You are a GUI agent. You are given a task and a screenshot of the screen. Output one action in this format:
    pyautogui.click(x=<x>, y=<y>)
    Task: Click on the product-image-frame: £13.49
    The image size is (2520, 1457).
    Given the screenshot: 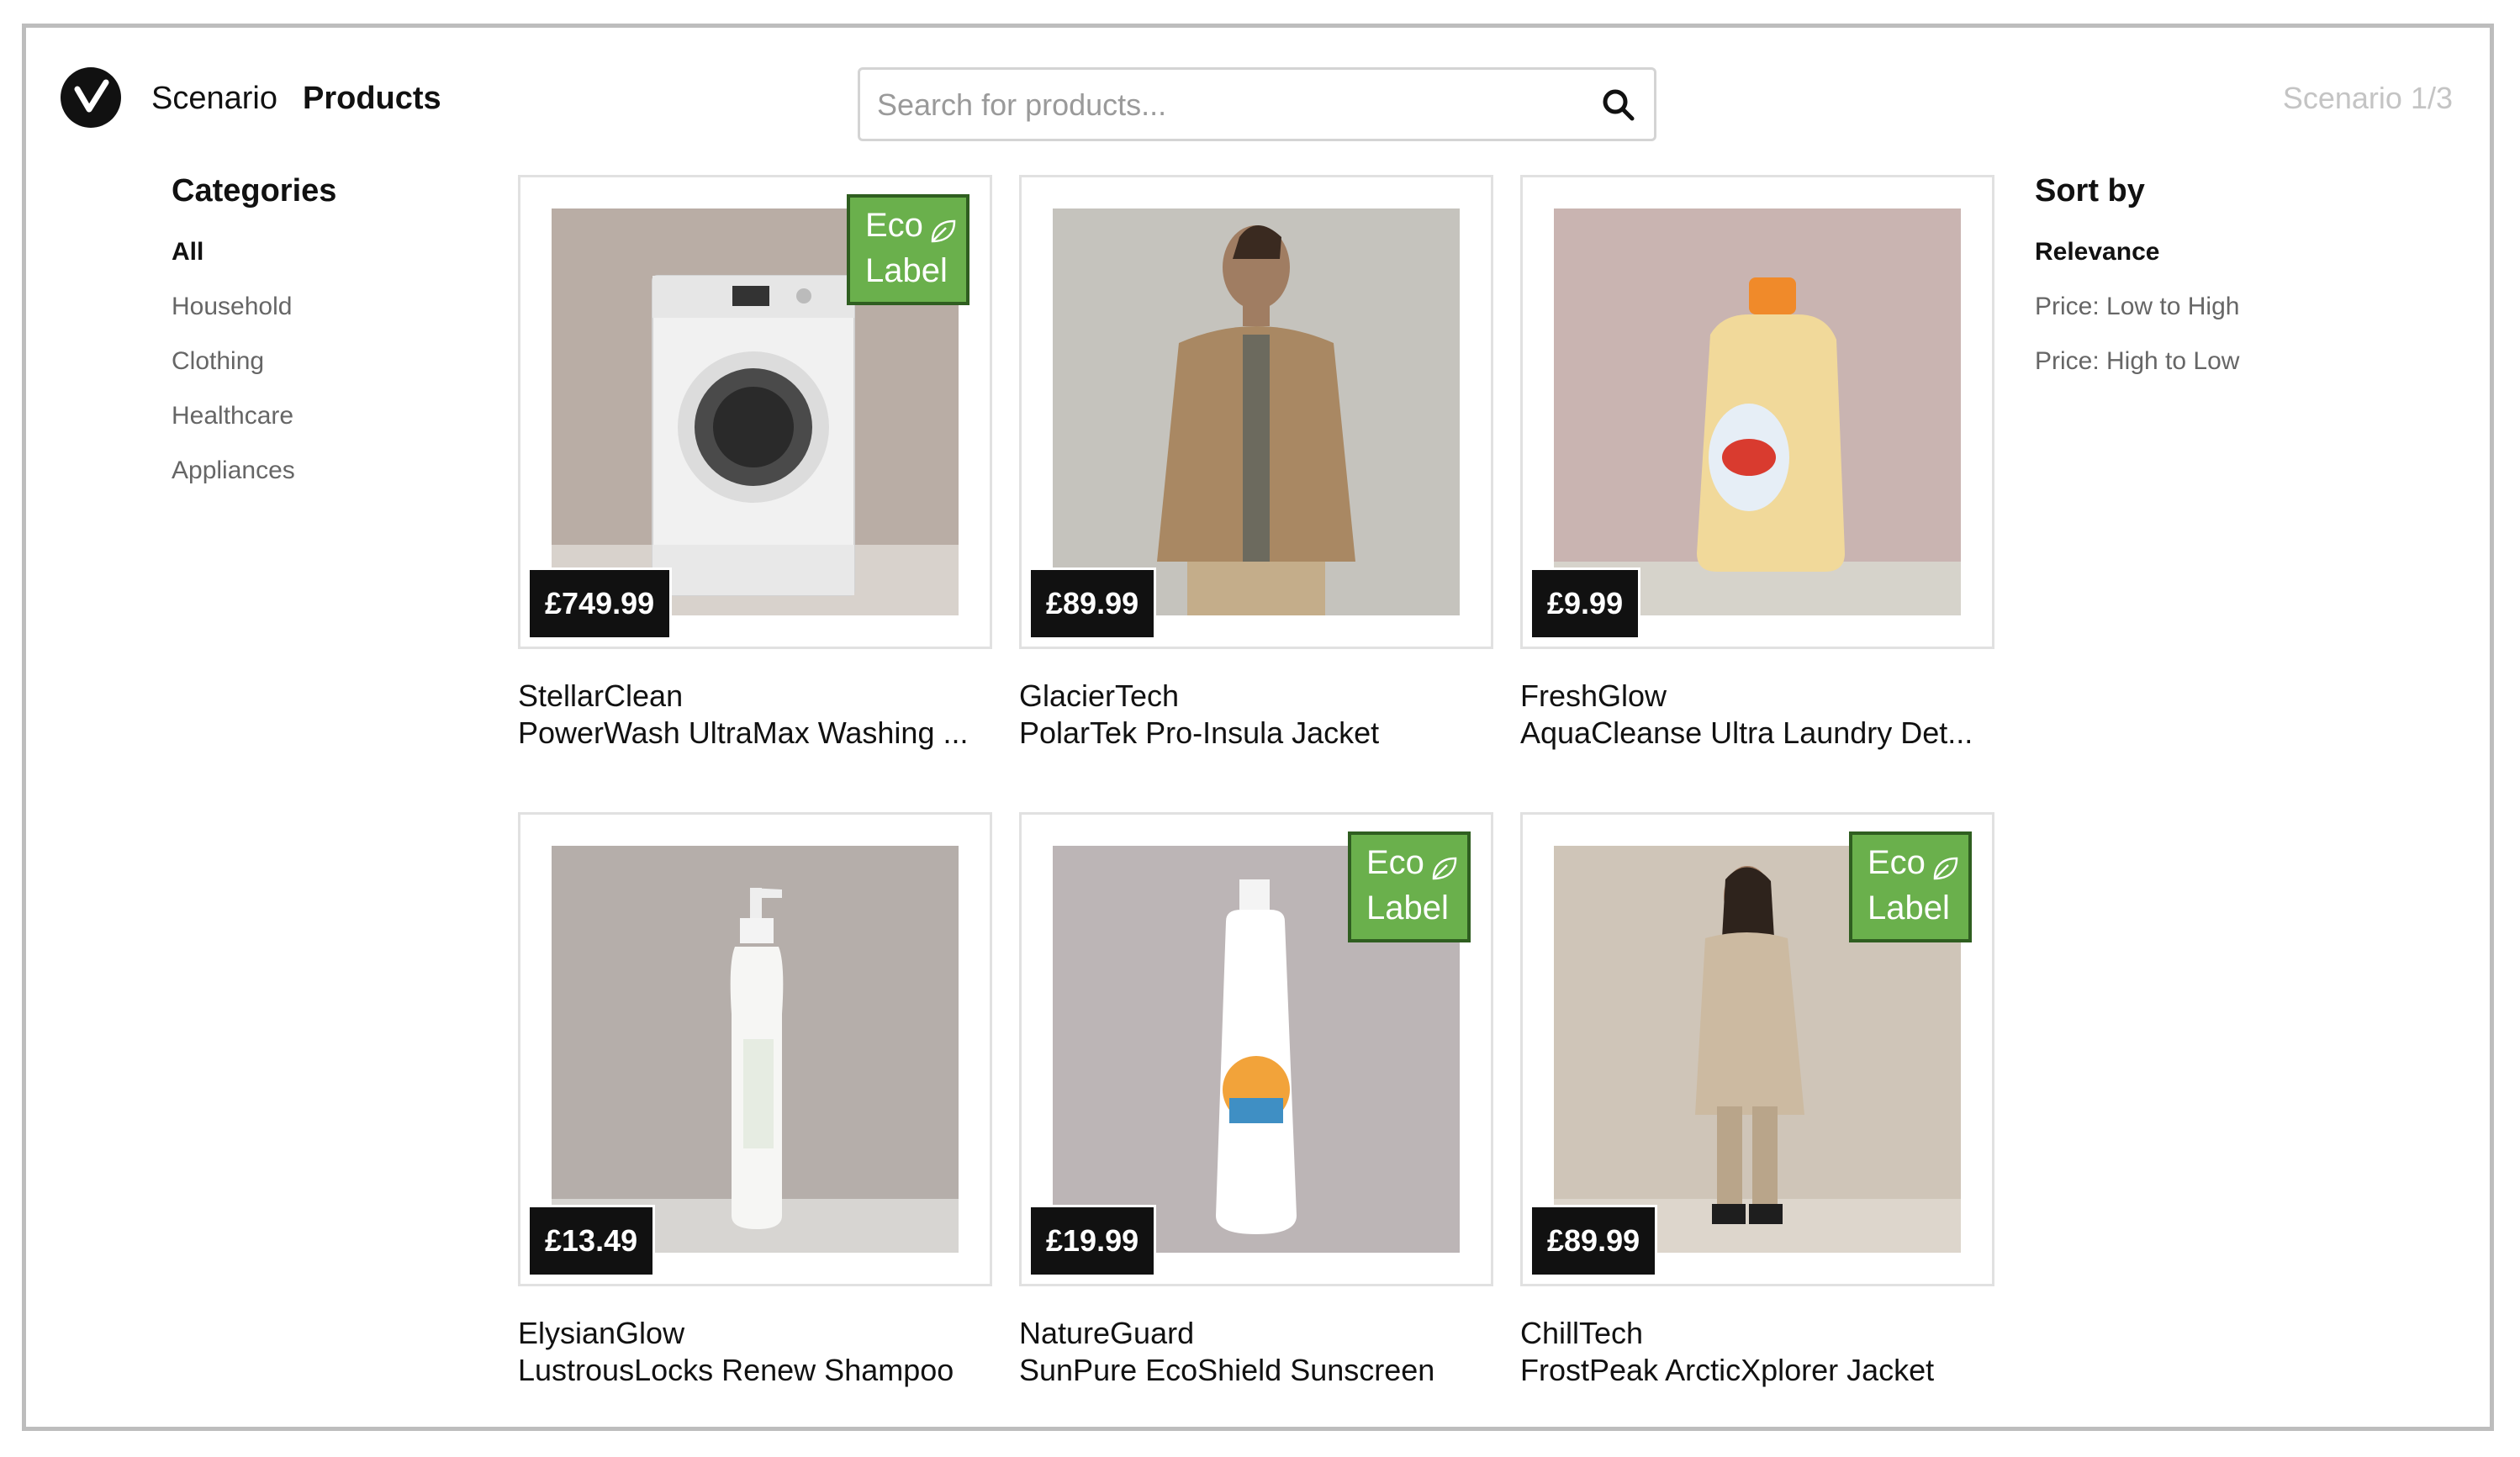 What is the action you would take?
    pyautogui.click(x=755, y=1049)
    